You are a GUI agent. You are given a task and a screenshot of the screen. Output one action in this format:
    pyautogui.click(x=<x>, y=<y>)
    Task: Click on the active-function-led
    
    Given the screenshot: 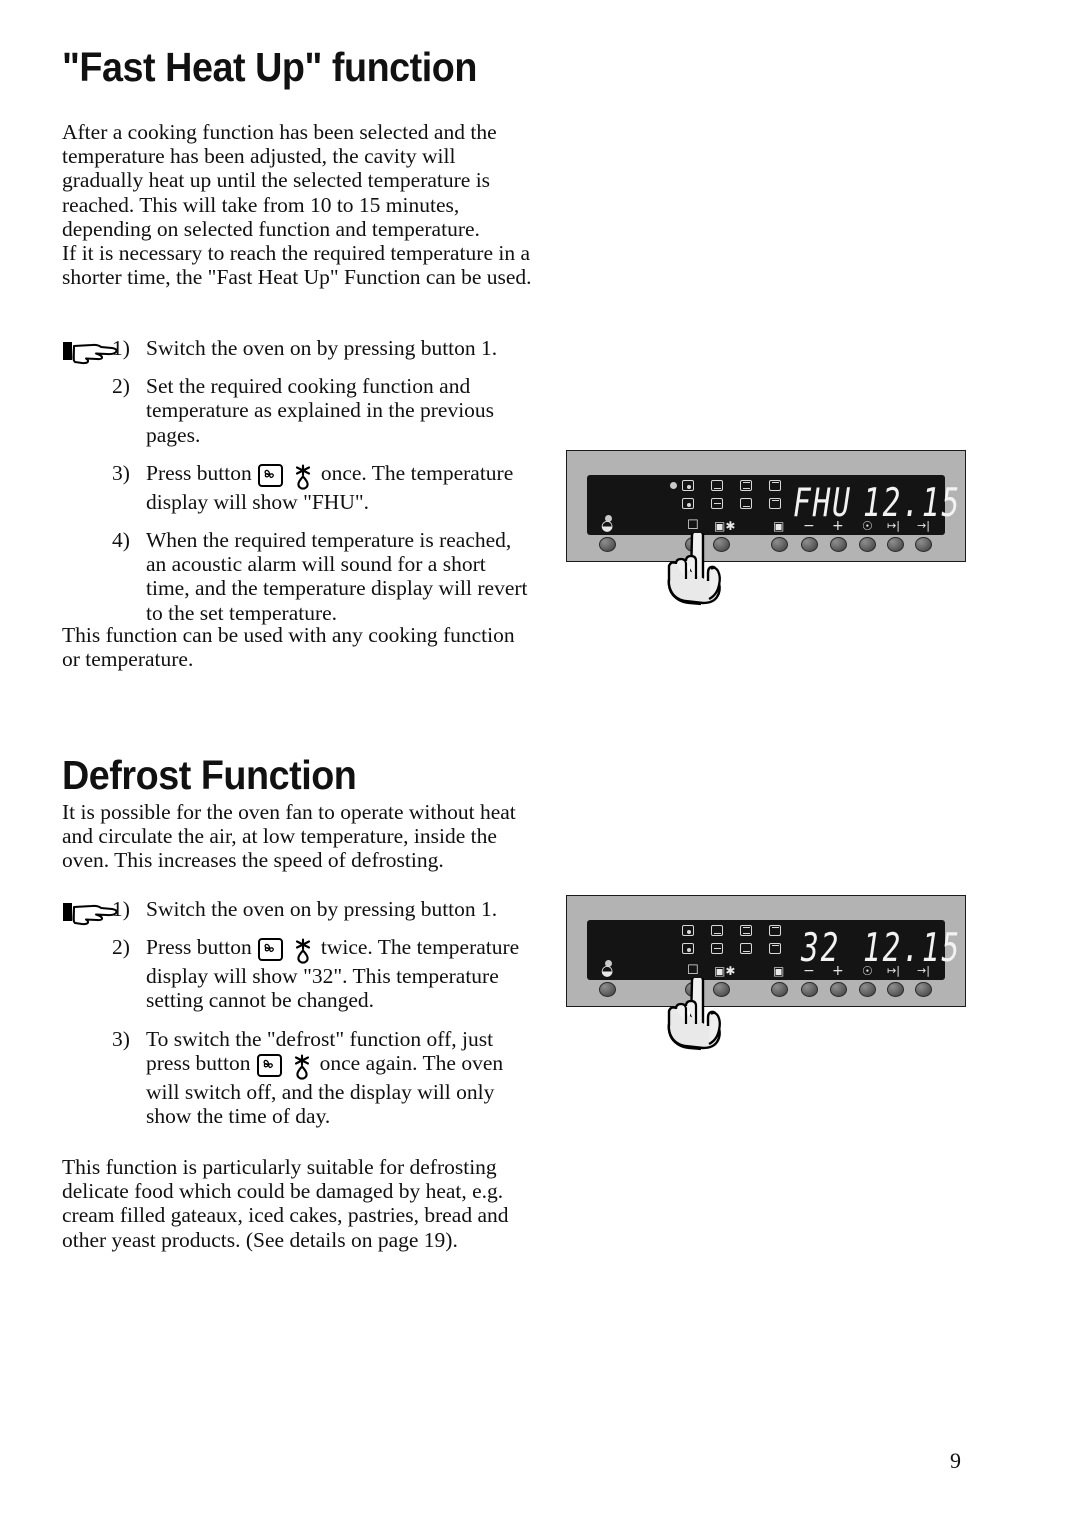 What is the action you would take?
    pyautogui.click(x=673, y=485)
    